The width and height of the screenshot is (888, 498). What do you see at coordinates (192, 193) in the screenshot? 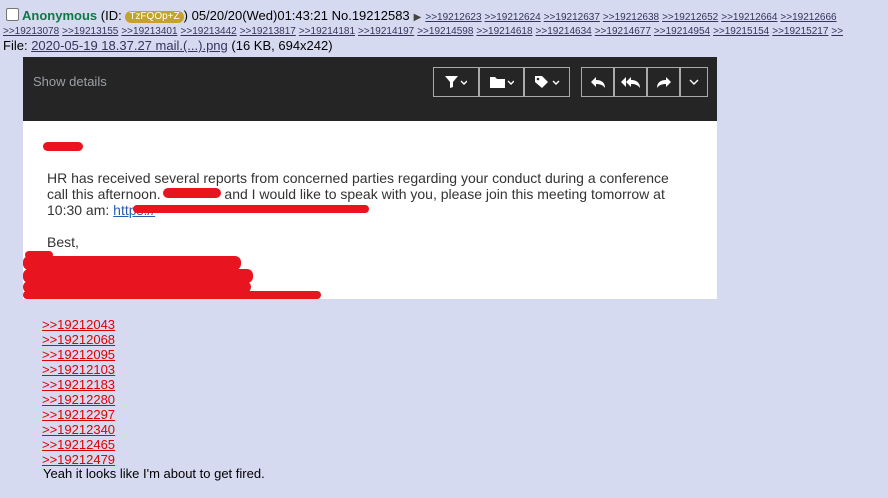
I see `redacted-name` at bounding box center [192, 193].